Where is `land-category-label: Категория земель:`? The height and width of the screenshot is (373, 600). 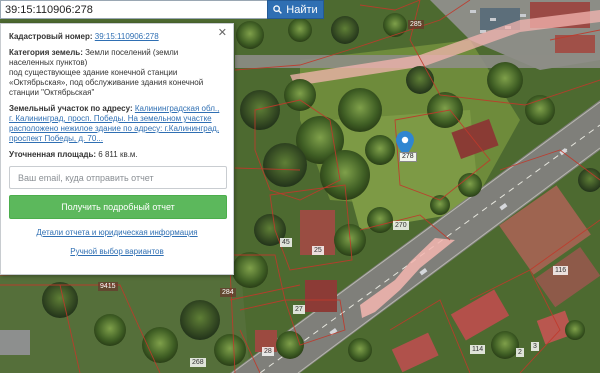
land-category-label: Категория земель: is located at coordinates (46, 52).